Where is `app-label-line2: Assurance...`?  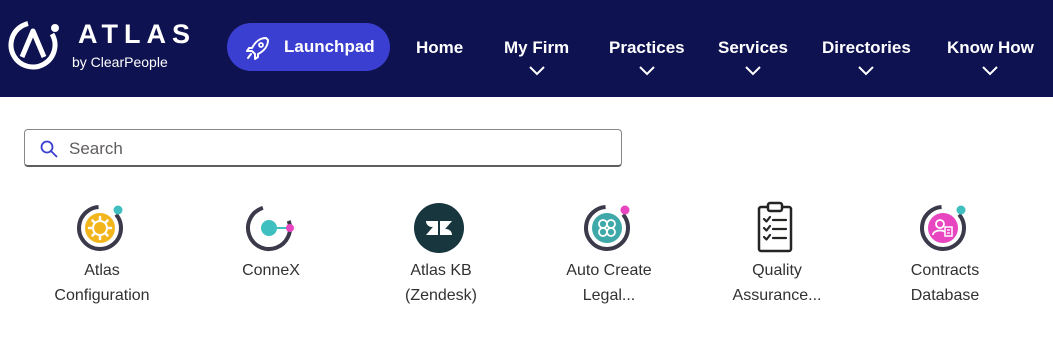
app-label-line2: Assurance... is located at coordinates (777, 295).